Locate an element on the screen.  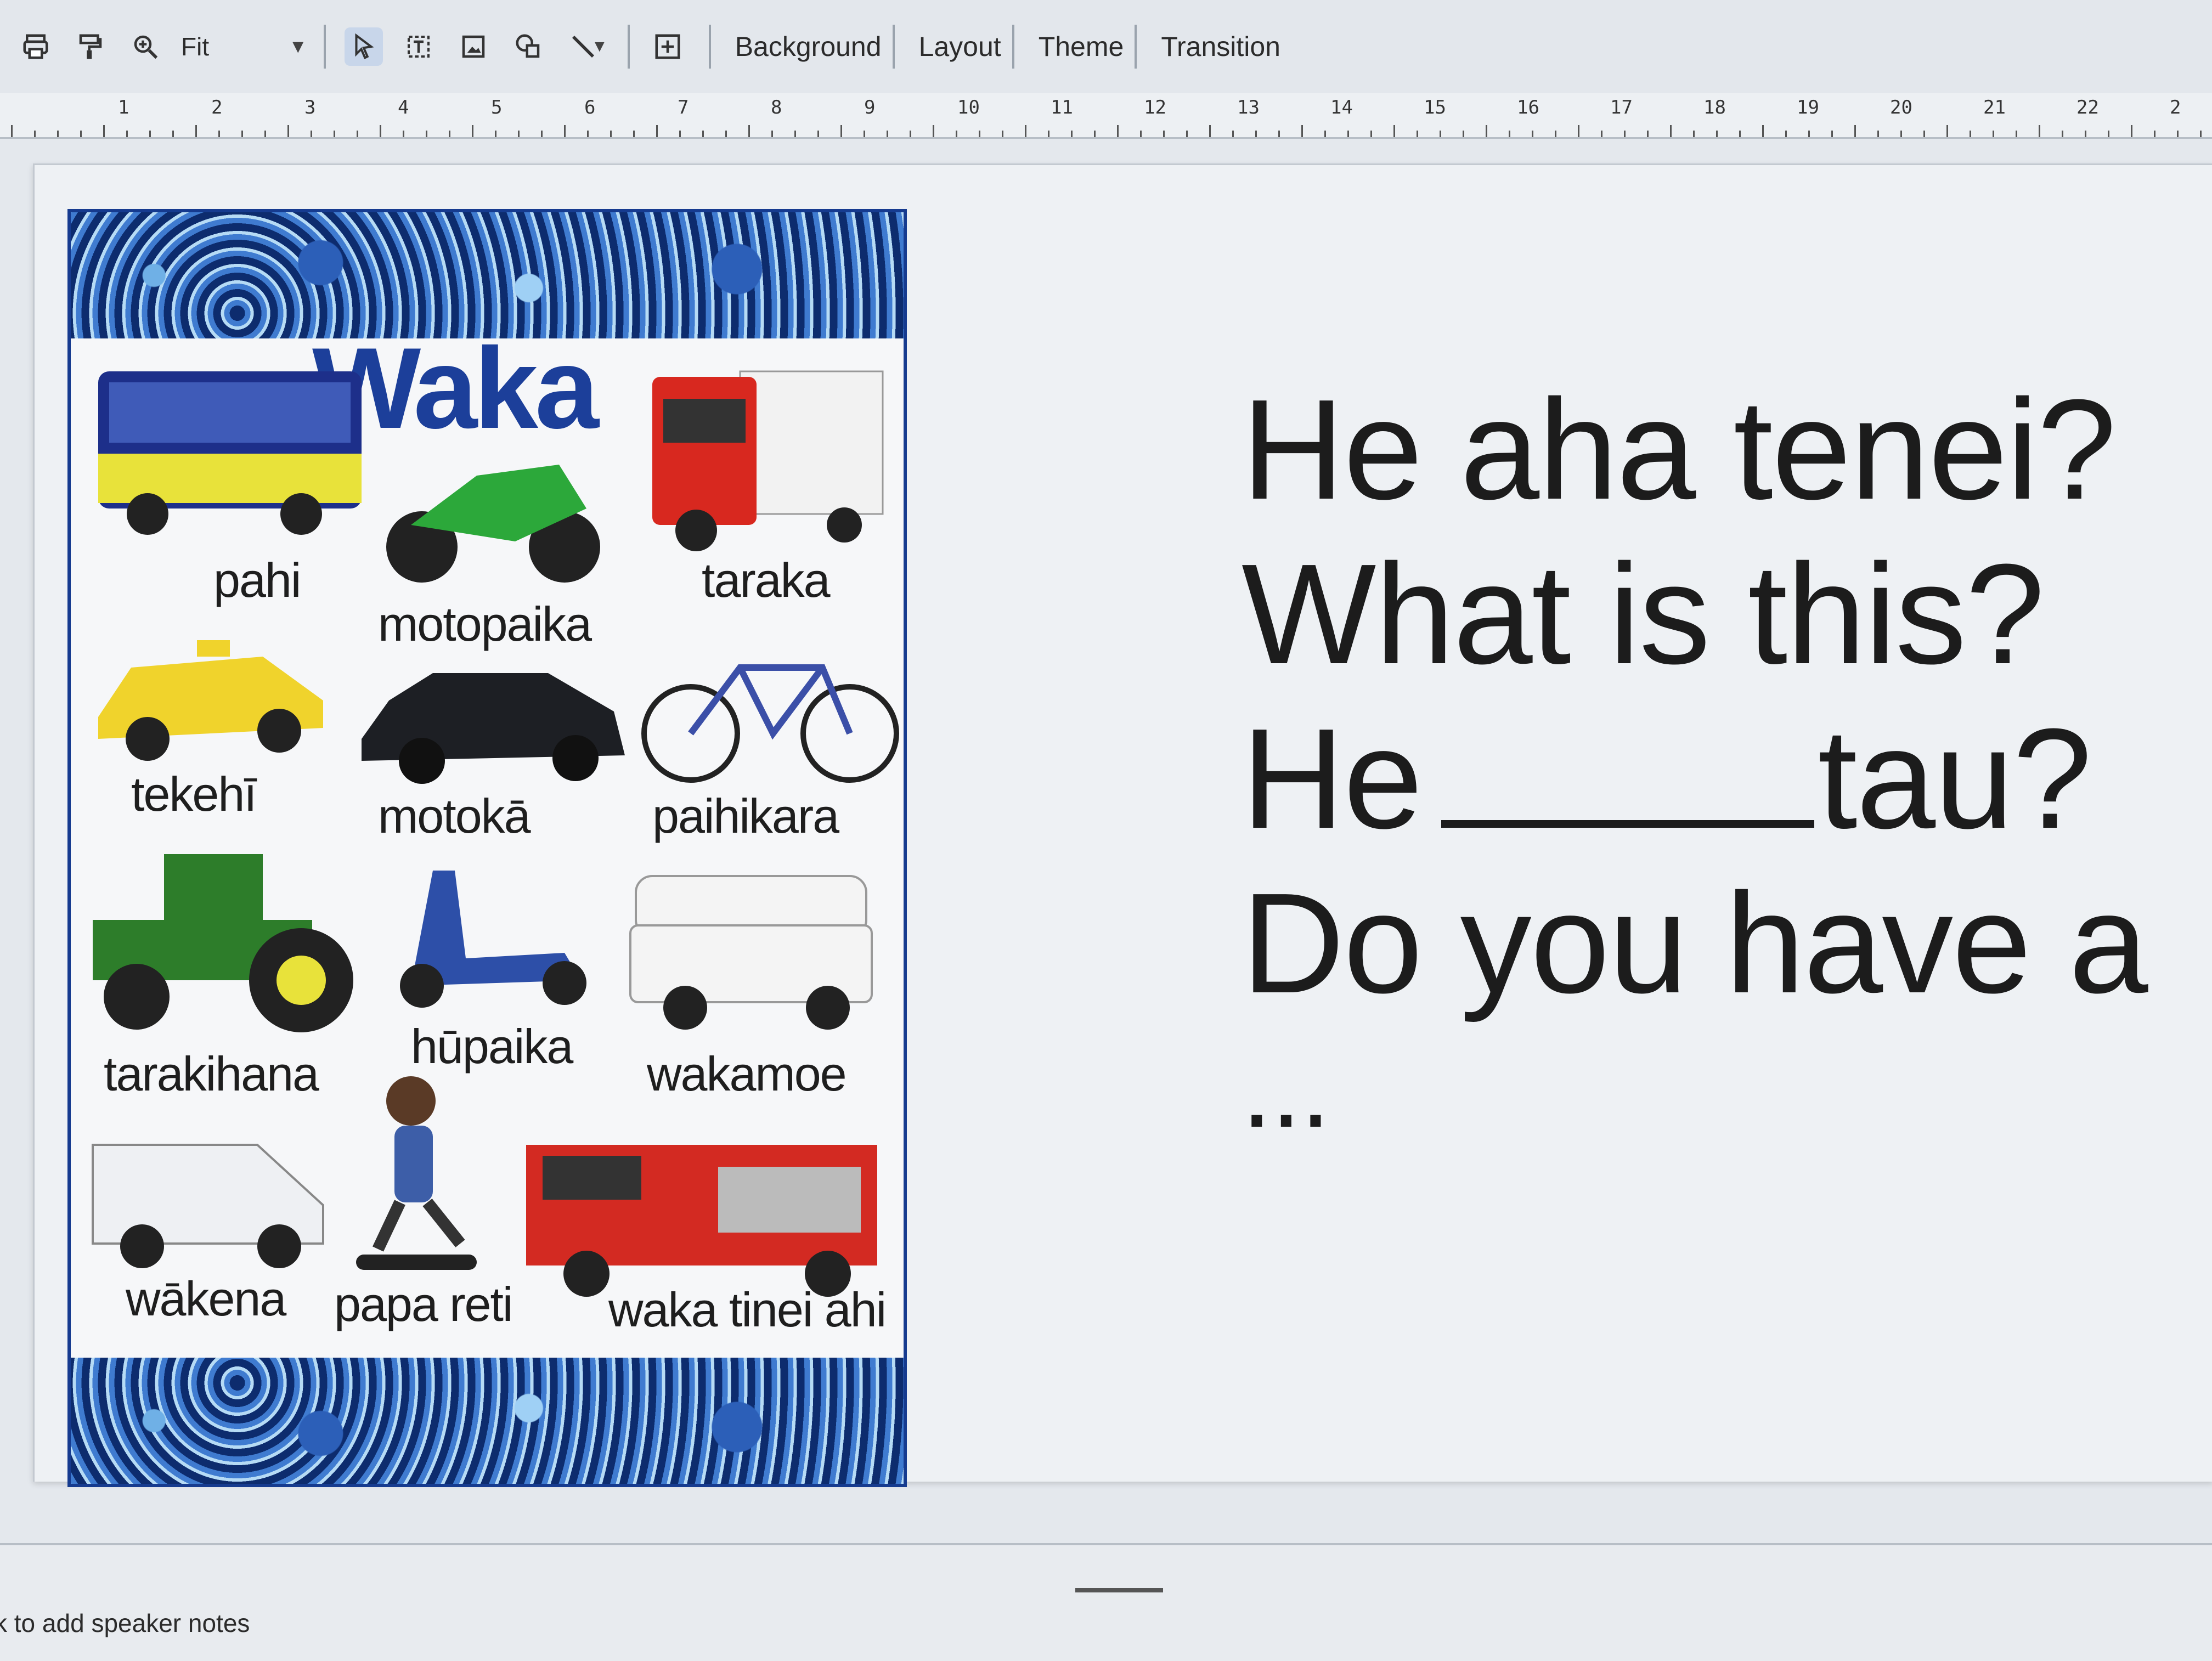
ruler-number: 16 is located at coordinates (1528, 108).